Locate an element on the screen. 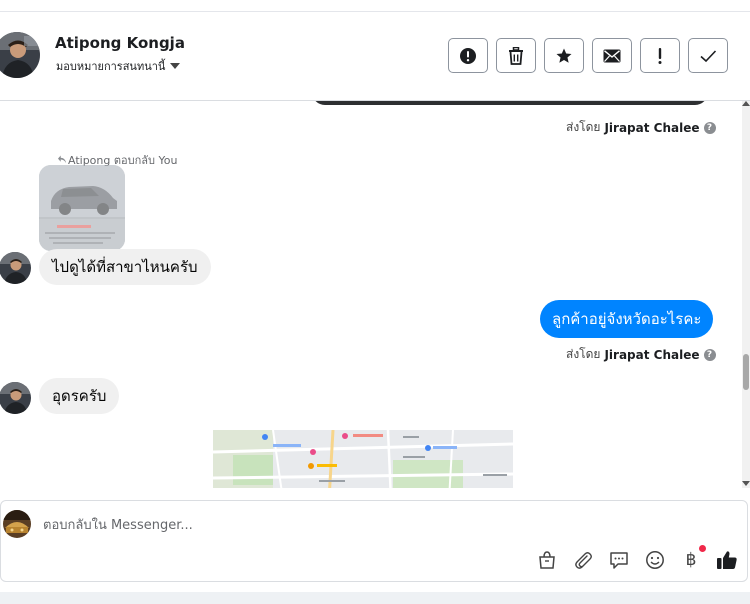 This screenshot has height=604, width=750. previous-message-bubble is located at coordinates (510, 103).